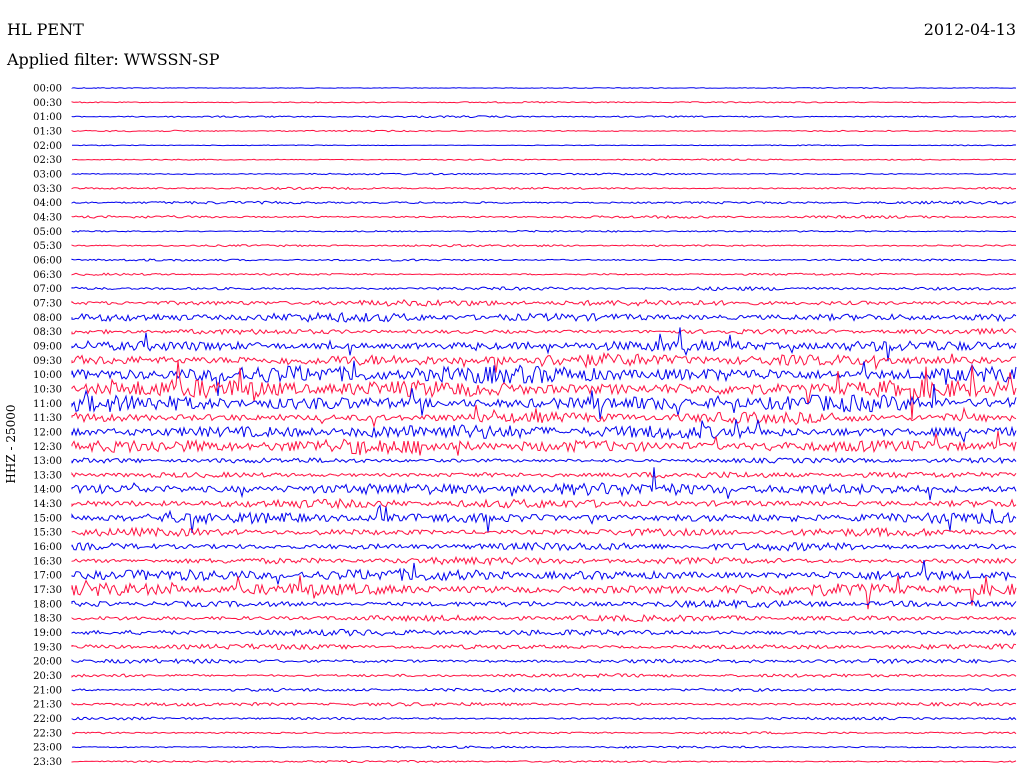  I want to click on time-label-1530: 15:30, so click(47, 533).